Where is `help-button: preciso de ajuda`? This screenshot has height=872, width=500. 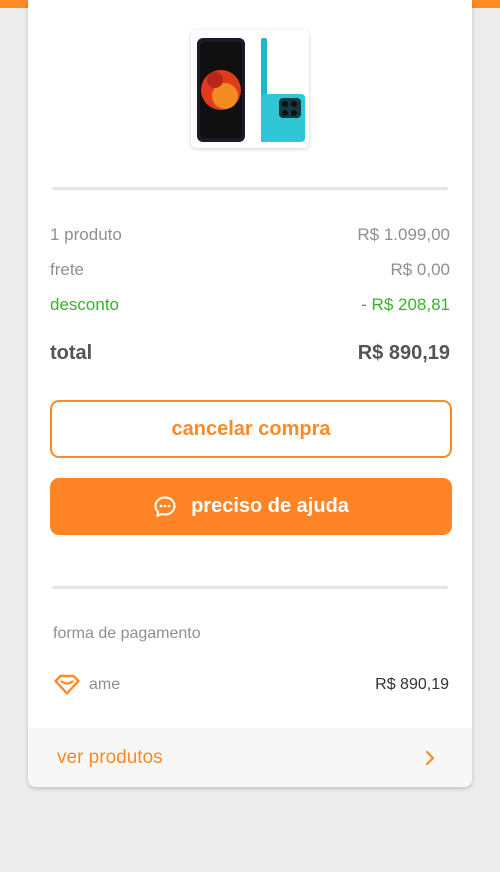 help-button: preciso de ajuda is located at coordinates (251, 506).